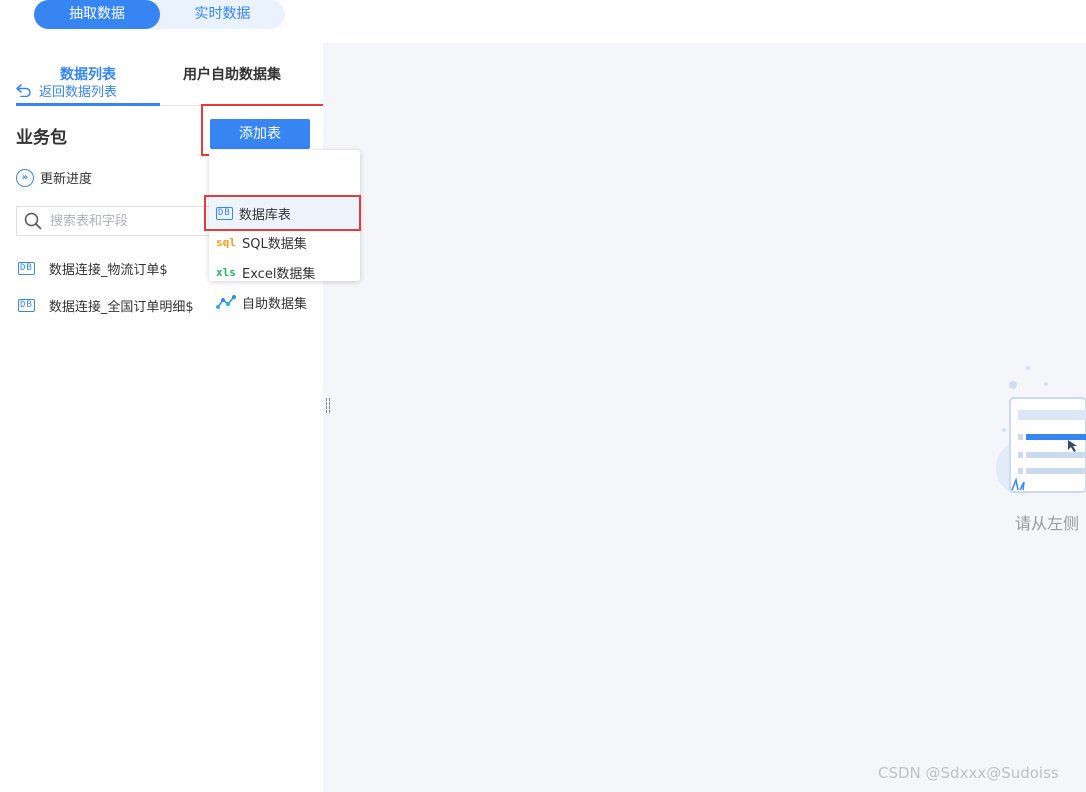 Image resolution: width=1086 pixels, height=792 pixels. Describe the element at coordinates (329, 407) in the screenshot. I see `panel-splitter-handle` at that location.